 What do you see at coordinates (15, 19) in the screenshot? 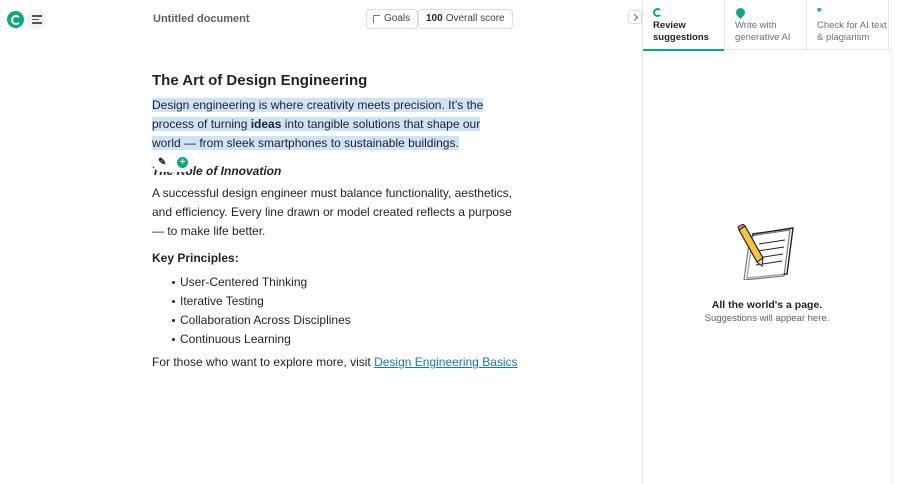
I see `grammarly-logo-icon` at bounding box center [15, 19].